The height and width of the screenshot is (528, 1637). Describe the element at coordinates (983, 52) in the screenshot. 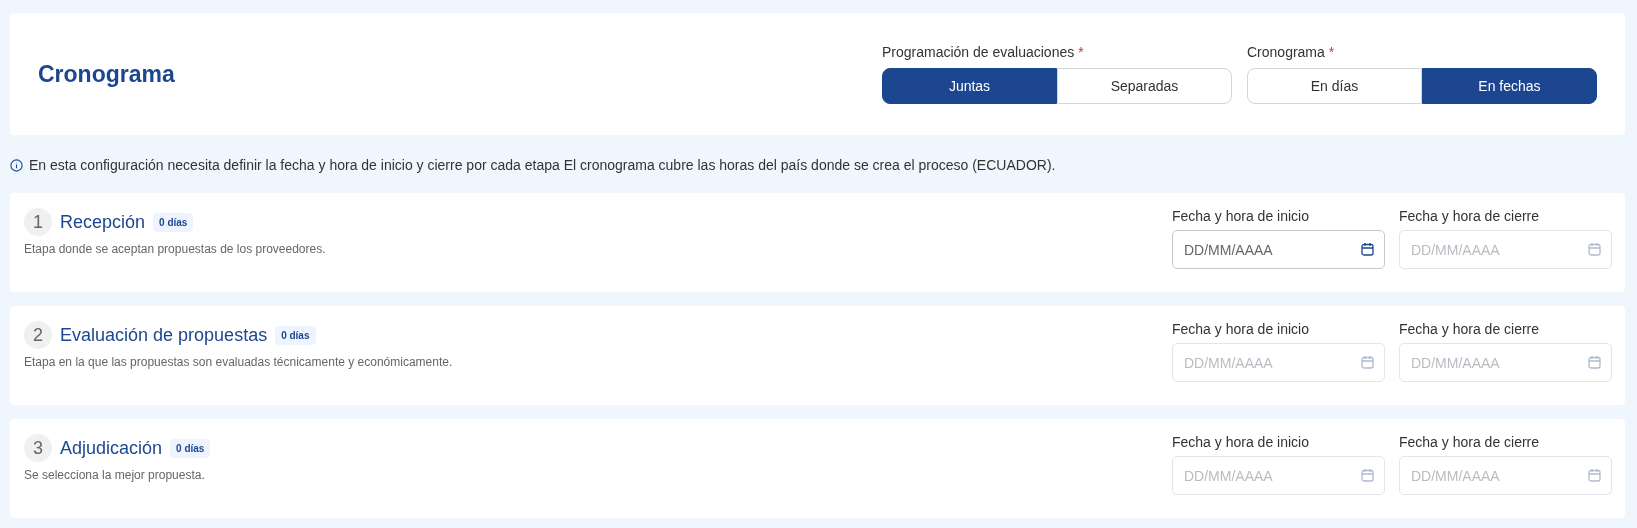

I see `toggle-label: Programación de evaluaciones *` at that location.